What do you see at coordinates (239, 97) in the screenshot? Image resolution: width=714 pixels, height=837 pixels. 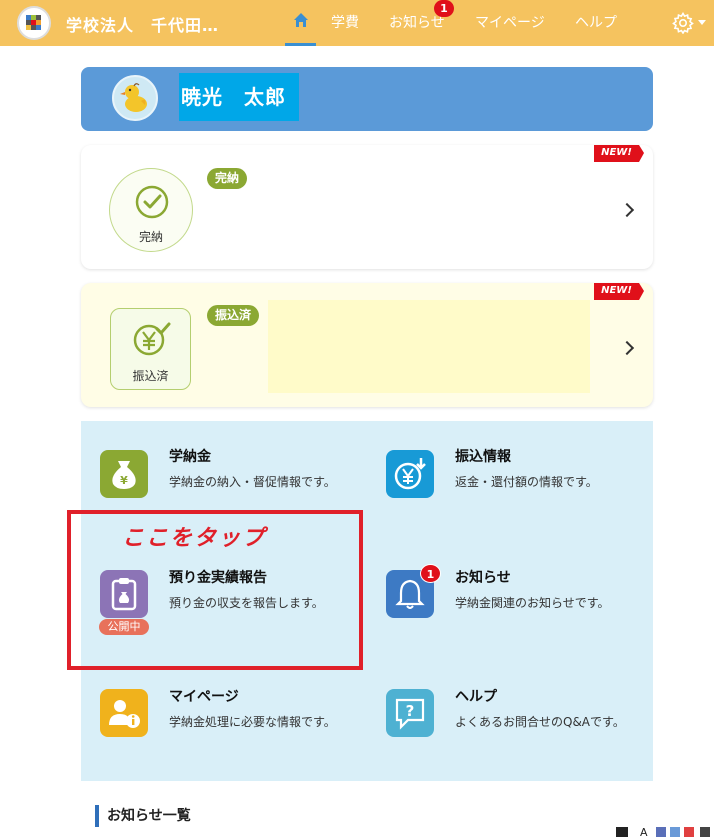 I see `user-name: 暁光 太郎` at bounding box center [239, 97].